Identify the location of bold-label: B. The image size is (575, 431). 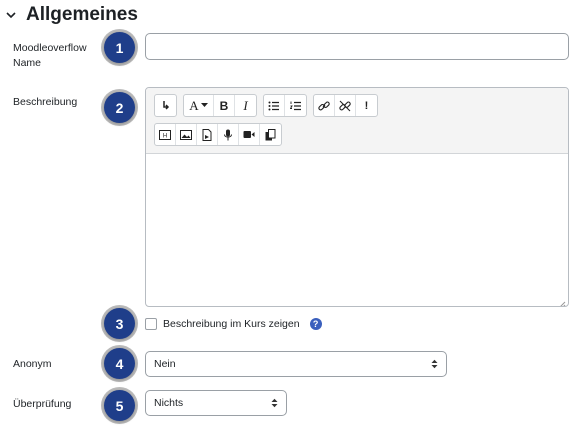
(224, 105).